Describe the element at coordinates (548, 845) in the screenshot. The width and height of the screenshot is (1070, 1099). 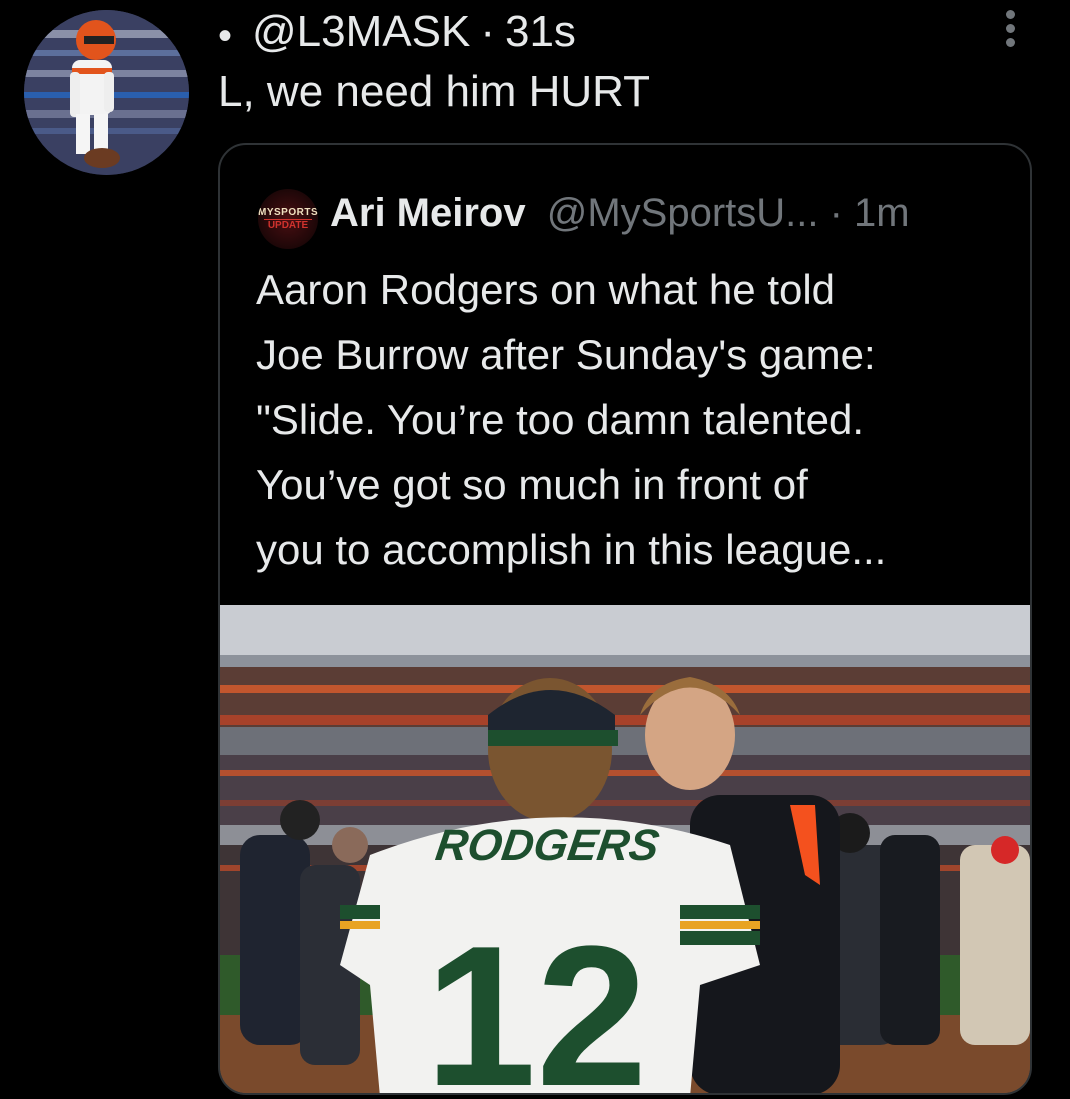
I see `jersey-name: RODGERS` at that location.